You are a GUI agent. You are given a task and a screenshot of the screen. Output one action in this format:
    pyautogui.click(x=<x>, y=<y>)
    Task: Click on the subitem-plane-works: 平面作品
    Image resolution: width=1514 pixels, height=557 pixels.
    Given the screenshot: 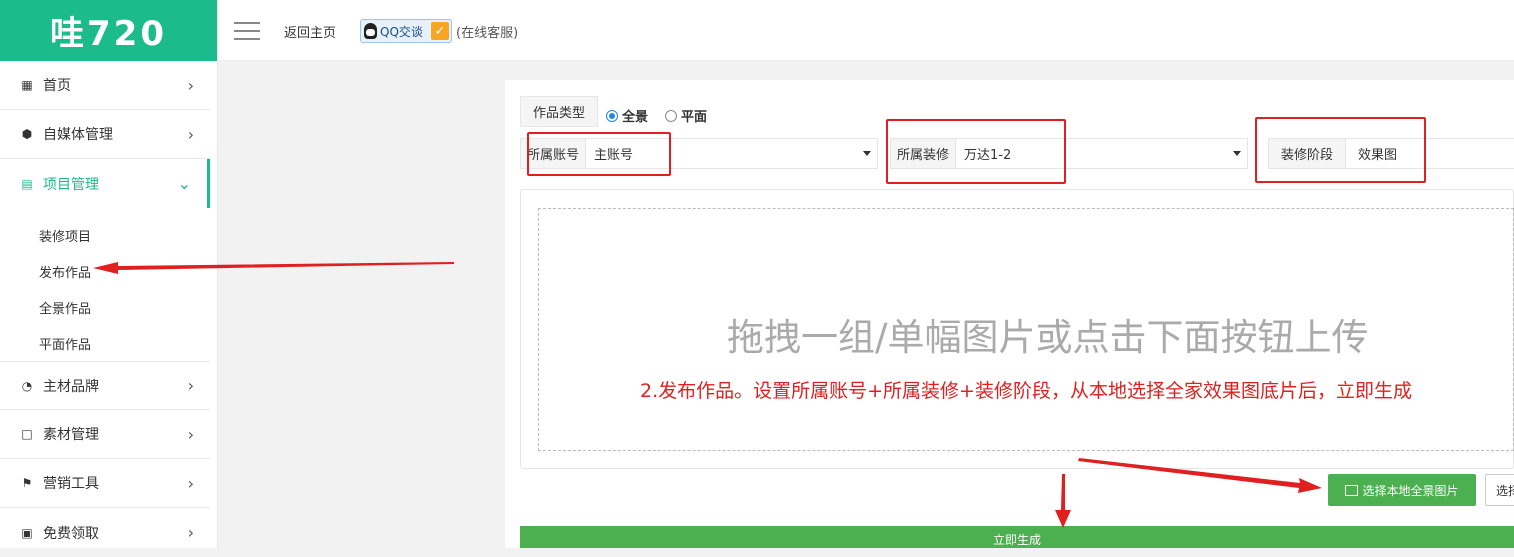 What is the action you would take?
    pyautogui.click(x=65, y=343)
    